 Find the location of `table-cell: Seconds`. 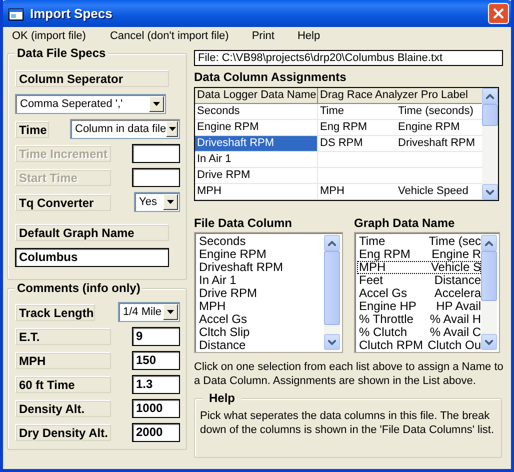

table-cell: Seconds is located at coordinates (256, 111).